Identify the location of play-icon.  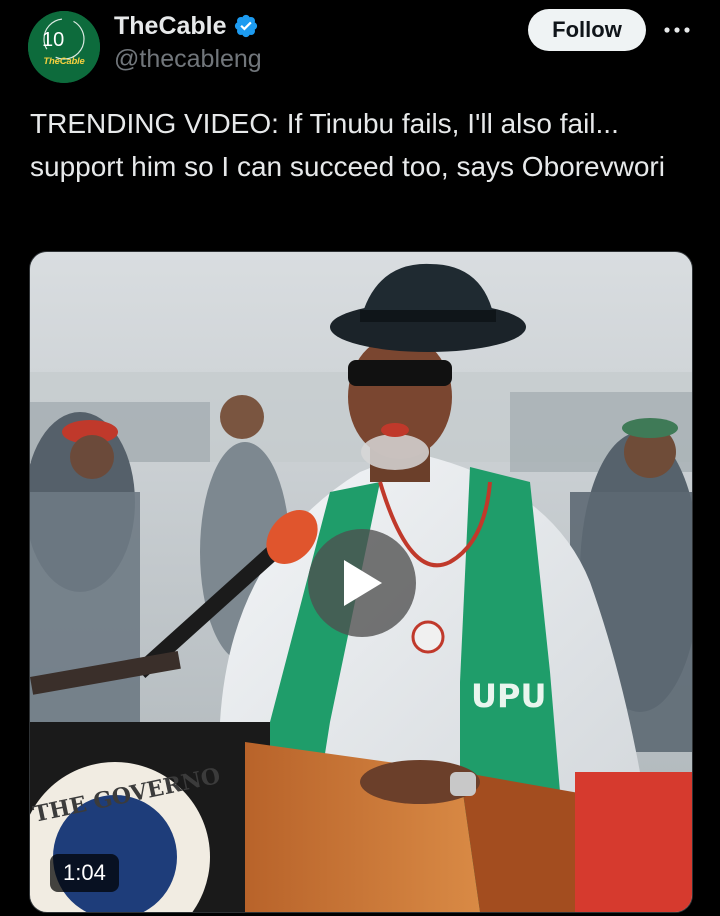
(363, 583).